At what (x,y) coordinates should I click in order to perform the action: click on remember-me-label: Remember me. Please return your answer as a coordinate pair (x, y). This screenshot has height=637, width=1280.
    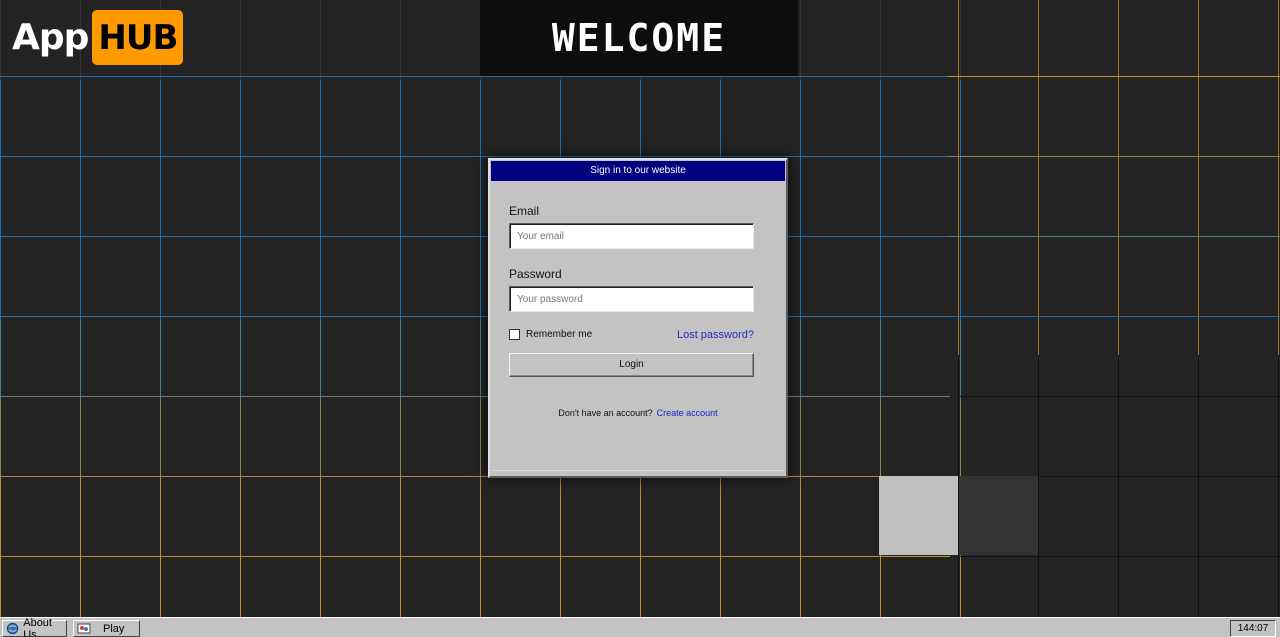
    Looking at the image, I should click on (559, 334).